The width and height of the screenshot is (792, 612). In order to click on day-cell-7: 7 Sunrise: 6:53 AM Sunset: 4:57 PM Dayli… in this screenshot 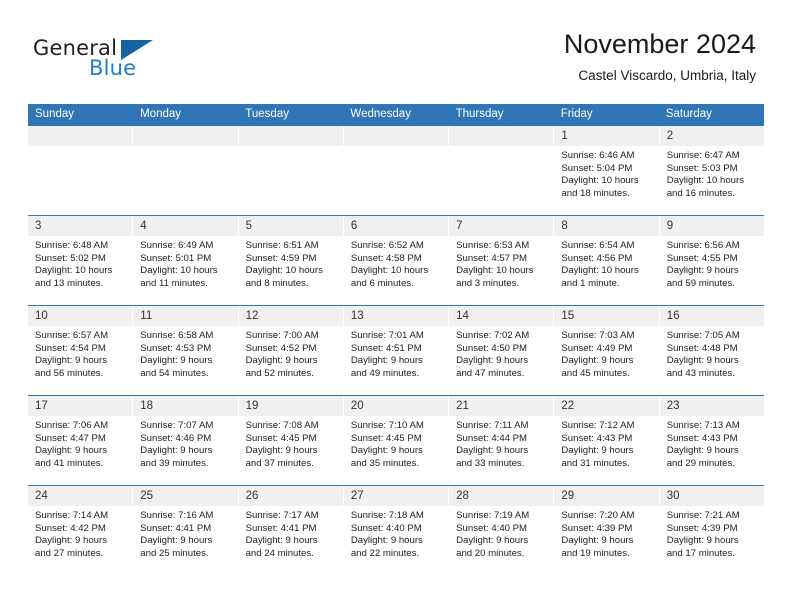, I will do `click(501, 260)`.